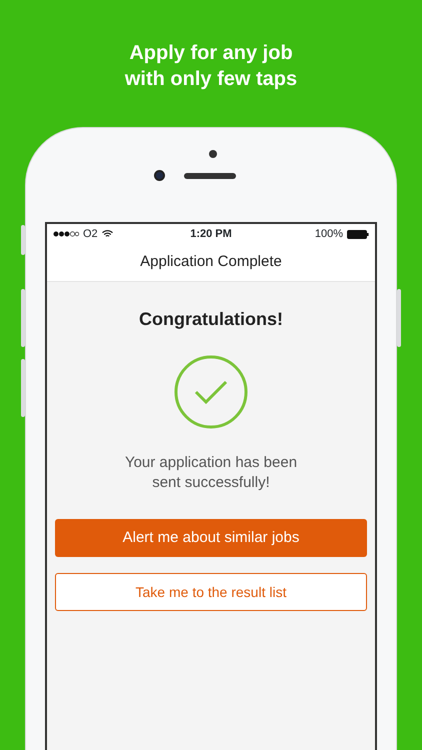 The height and width of the screenshot is (750, 422). Describe the element at coordinates (211, 392) in the screenshot. I see `checkmark-icon` at that location.